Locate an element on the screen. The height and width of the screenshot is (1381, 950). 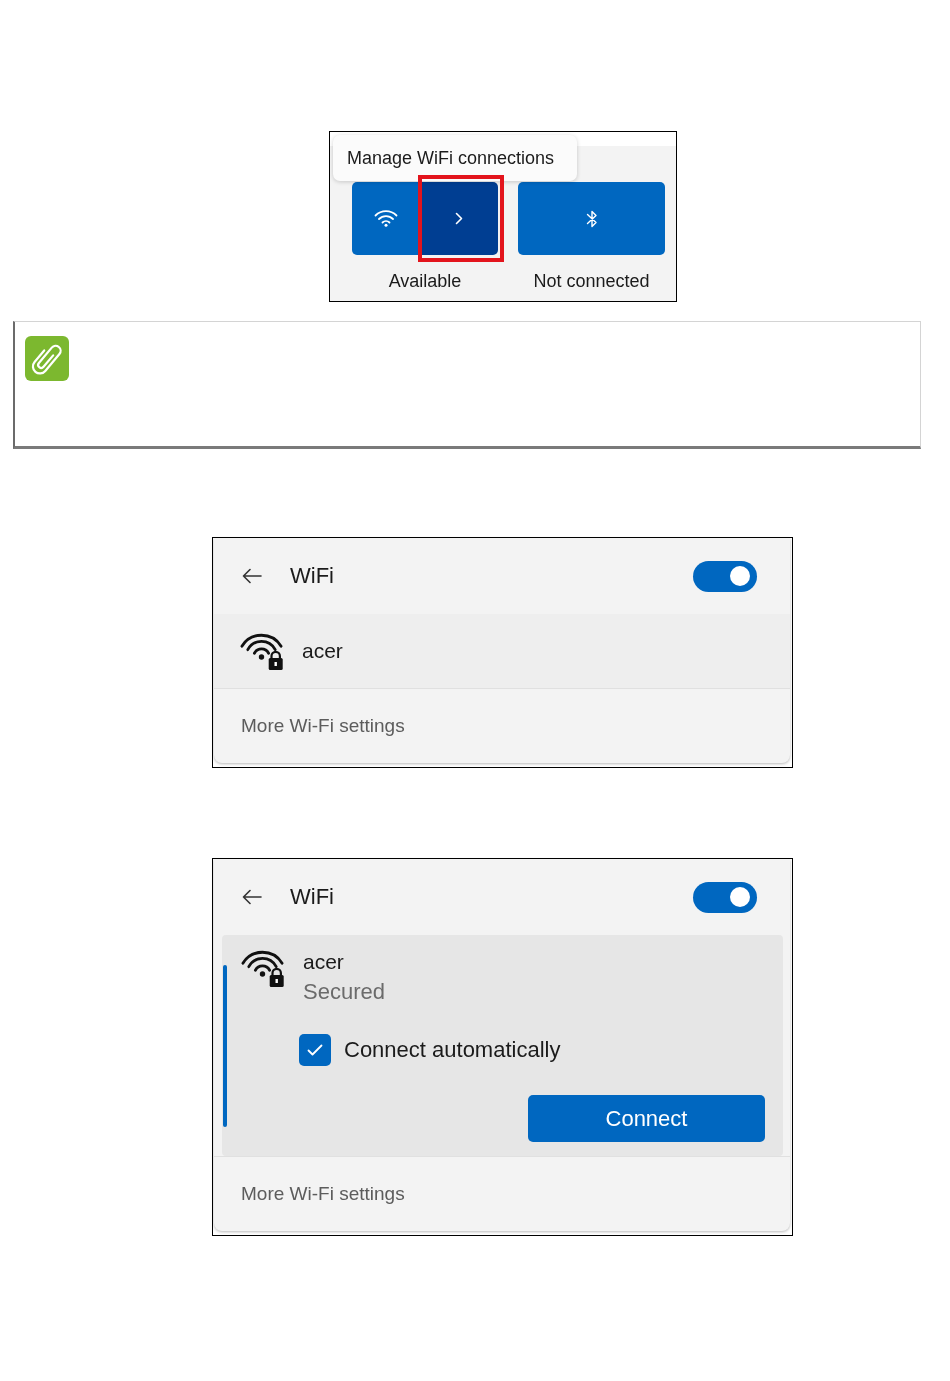
checkbox-label: Connect automatically is located at coordinates (452, 1050).